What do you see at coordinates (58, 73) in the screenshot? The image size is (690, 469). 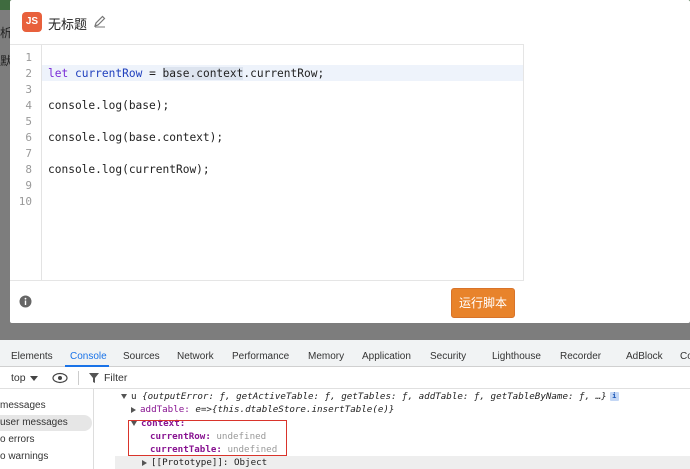 I see `code-keyword: let` at bounding box center [58, 73].